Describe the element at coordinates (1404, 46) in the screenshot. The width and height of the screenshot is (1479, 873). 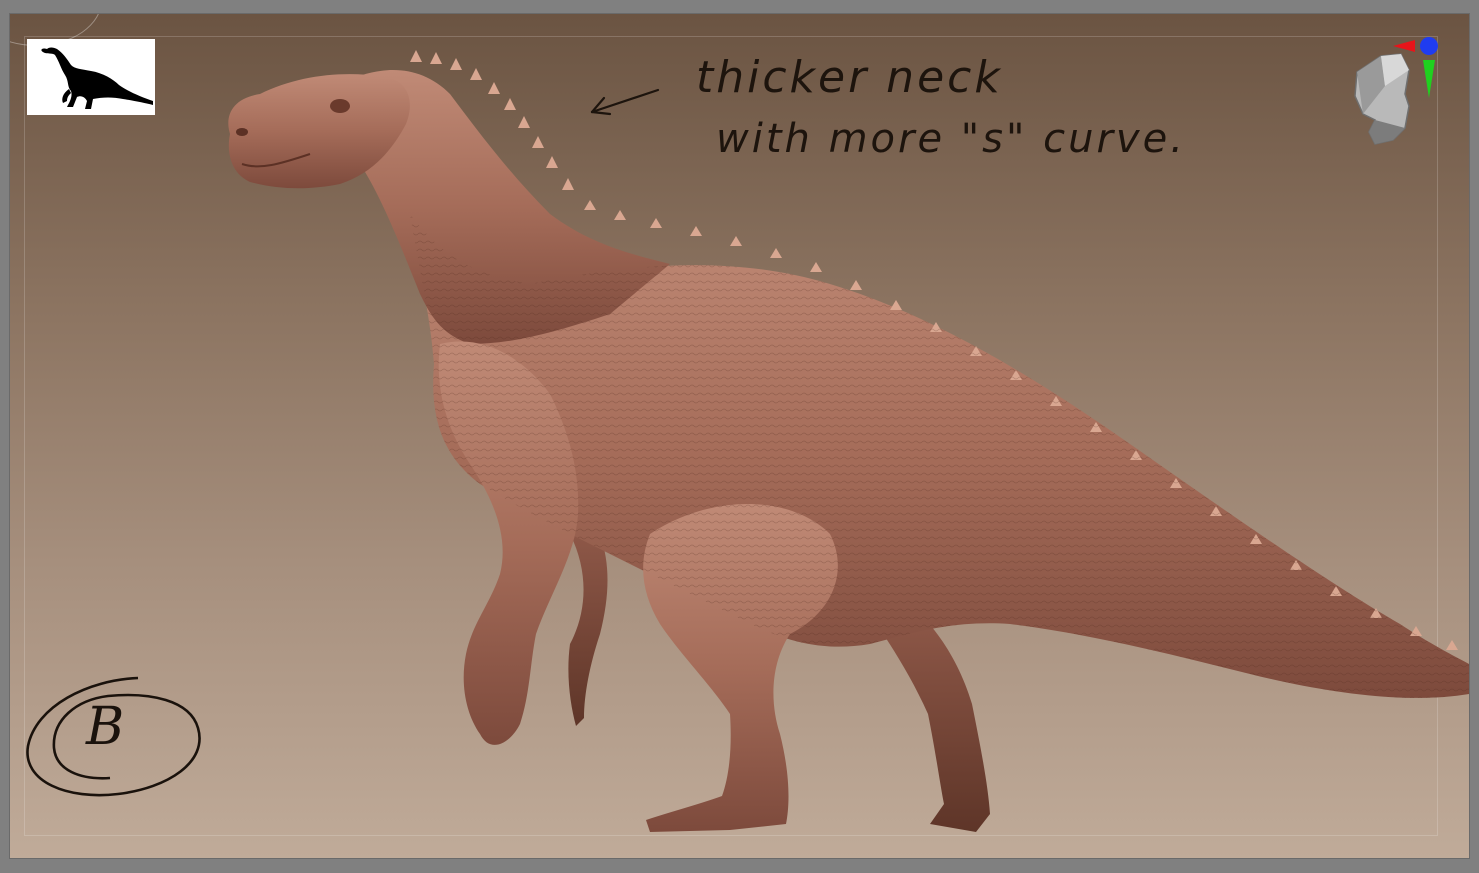
I see `x-axis-arrow-icon` at that location.